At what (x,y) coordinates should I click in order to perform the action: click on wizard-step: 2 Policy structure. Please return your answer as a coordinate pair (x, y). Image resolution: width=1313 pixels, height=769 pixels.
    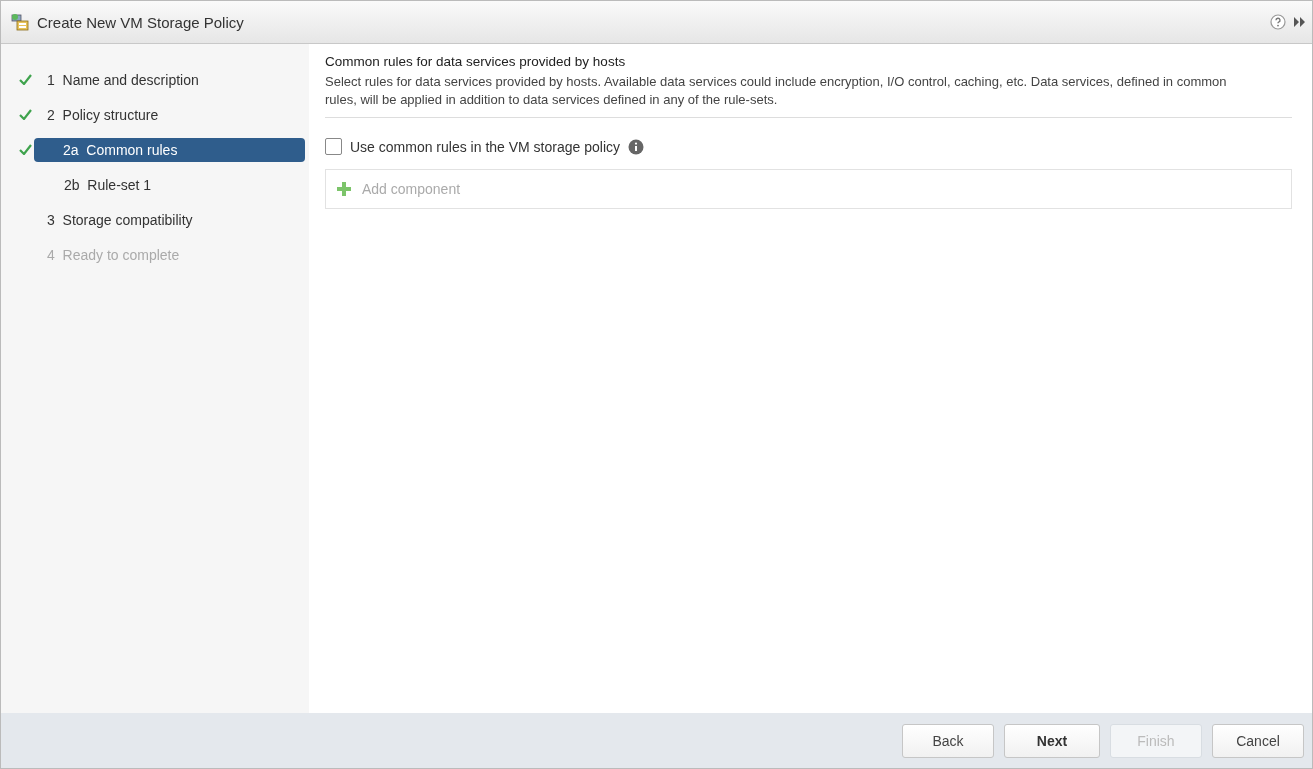
    Looking at the image, I should click on (173, 114).